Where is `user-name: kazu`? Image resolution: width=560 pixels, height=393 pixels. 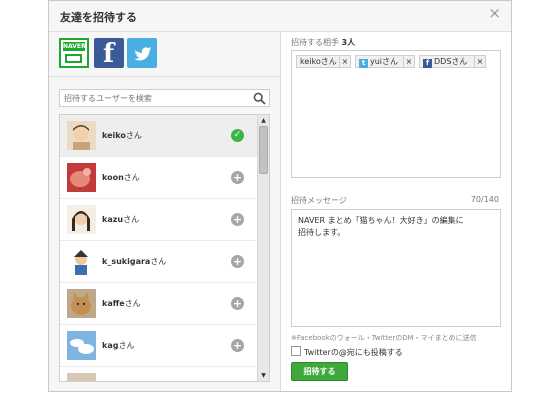 user-name: kazu is located at coordinates (113, 219).